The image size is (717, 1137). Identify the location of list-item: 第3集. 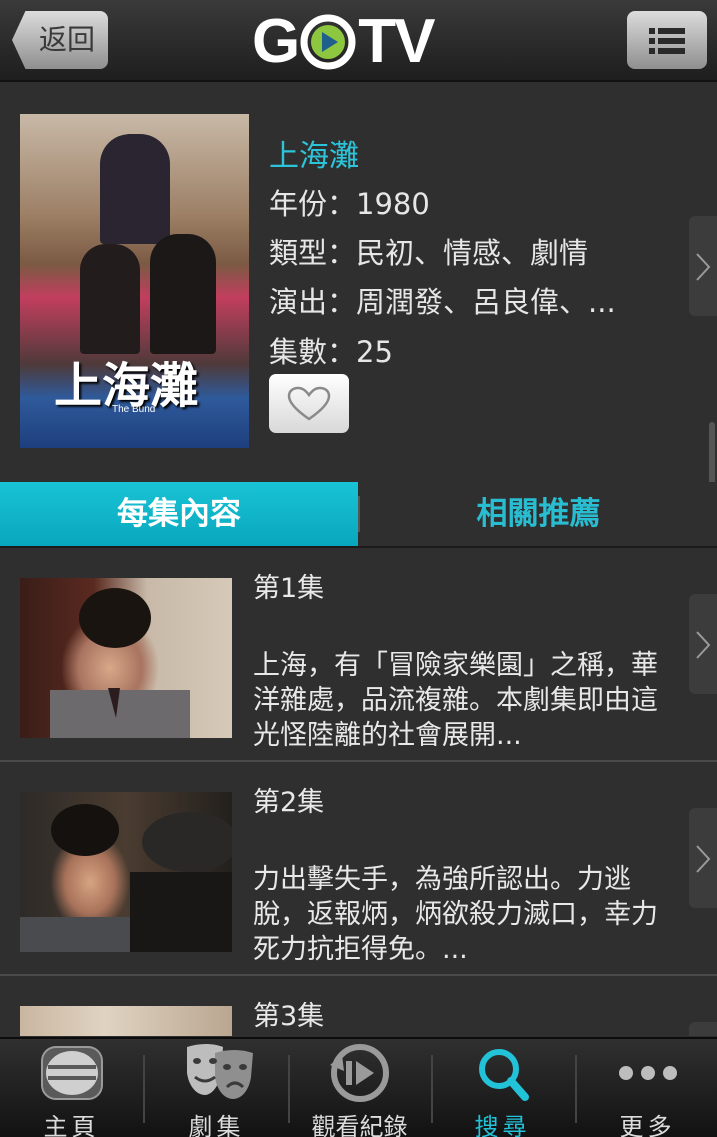
(358, 1007).